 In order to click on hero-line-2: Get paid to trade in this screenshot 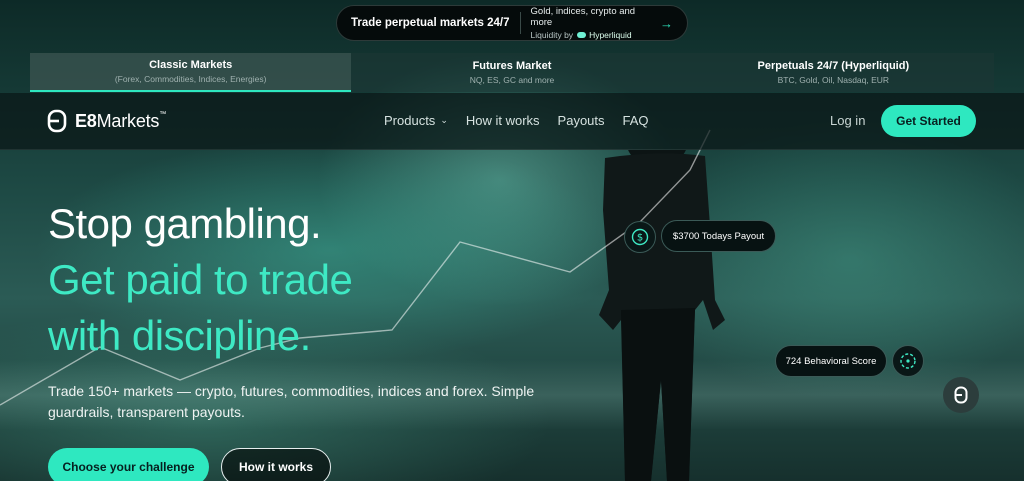, I will do `click(200, 279)`.